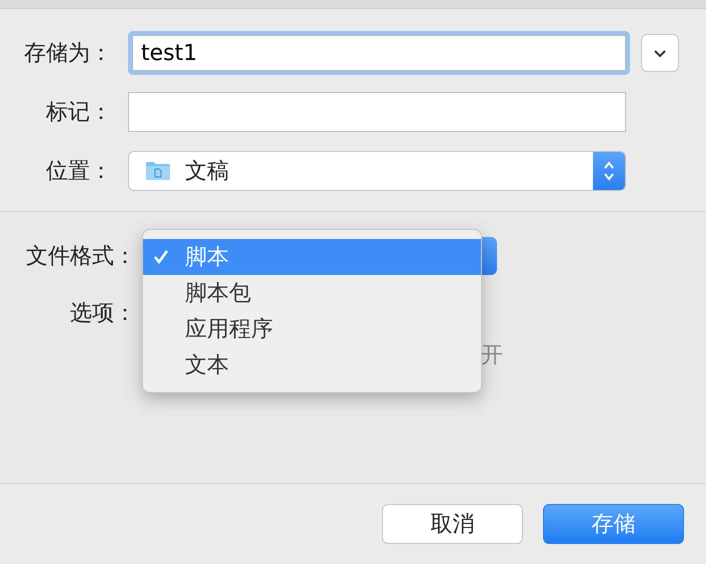 The image size is (706, 564). Describe the element at coordinates (312, 293) in the screenshot. I see `menu-item: 脚本包` at that location.